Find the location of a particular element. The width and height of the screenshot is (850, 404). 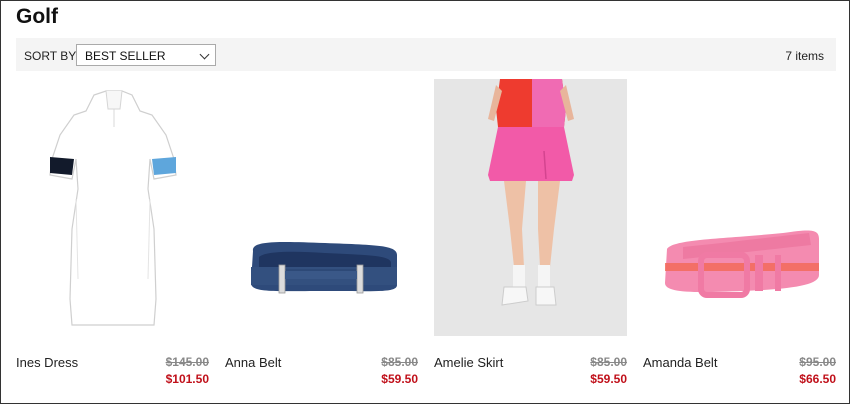

sort-dropdown: BEST SELLER is located at coordinates (146, 55).